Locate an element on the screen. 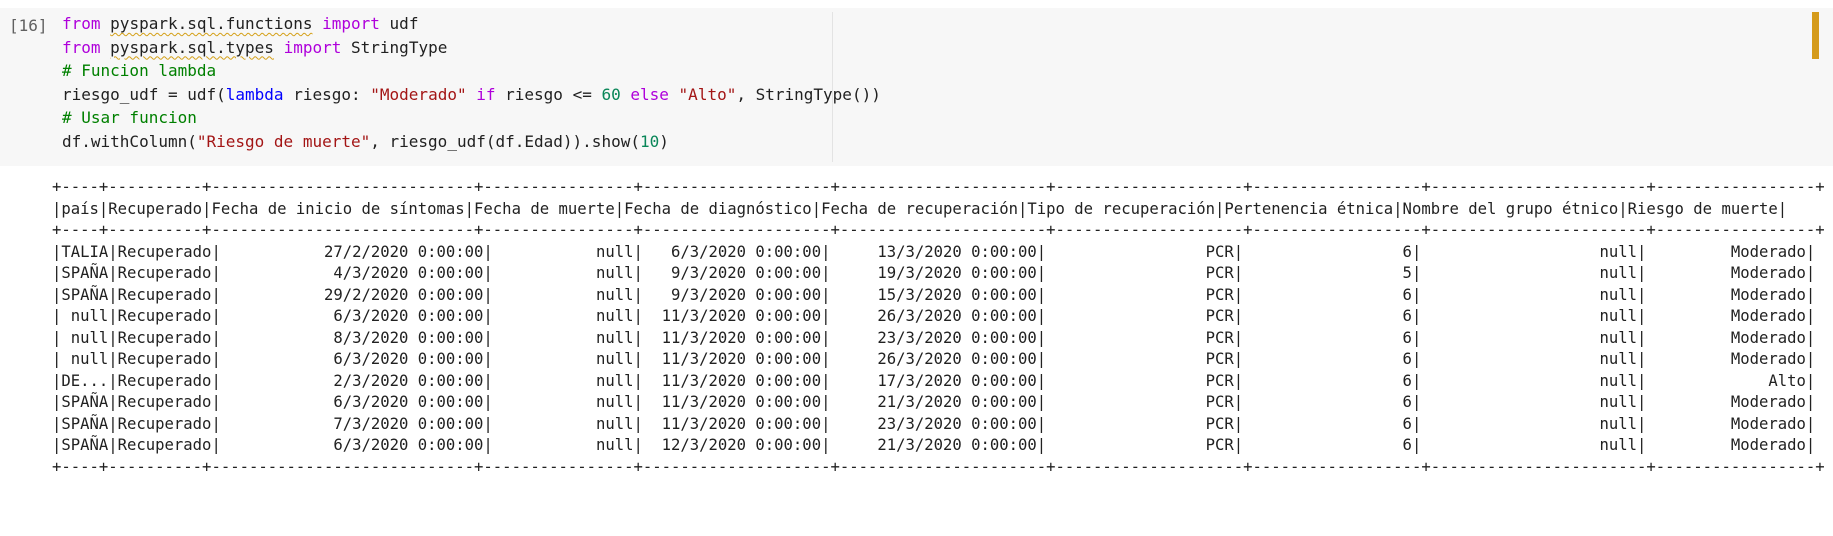  code-text: ) is located at coordinates (664, 141).